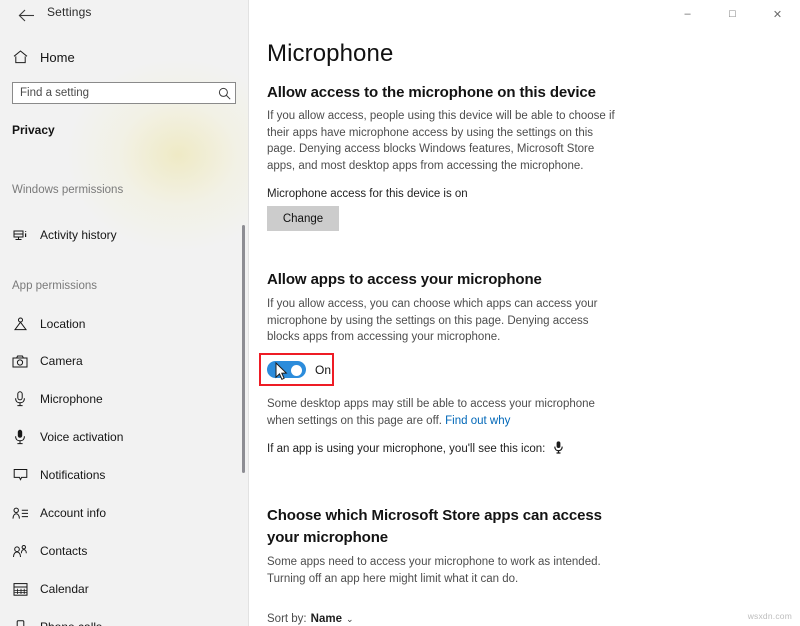 The image size is (800, 626). What do you see at coordinates (687, 14) in the screenshot?
I see `minimize-button: –` at bounding box center [687, 14].